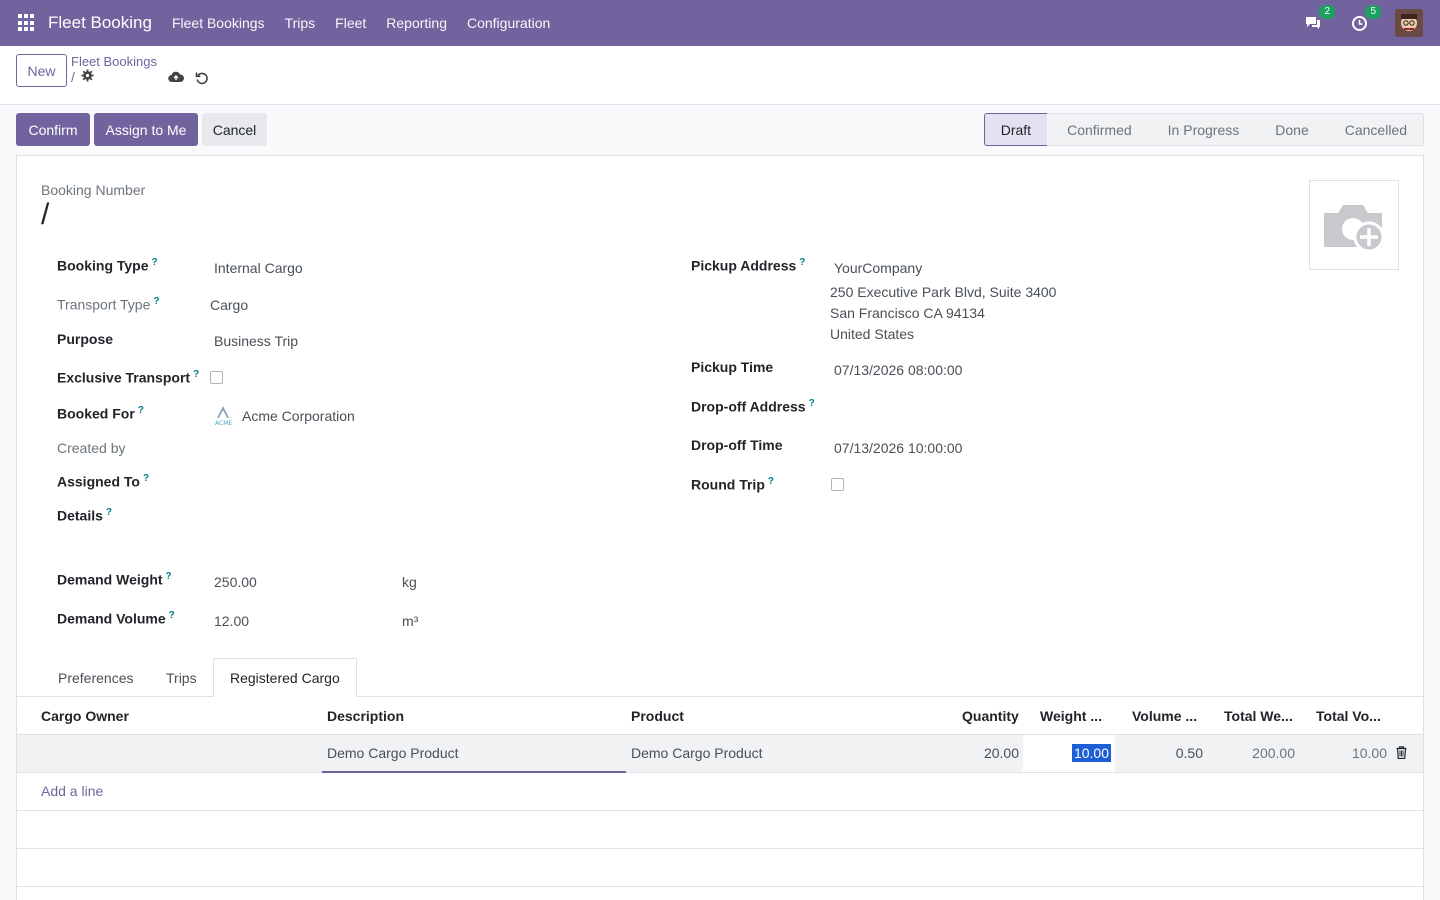 This screenshot has height=900, width=1440. I want to click on cell-total-volume: 10.00, so click(1369, 753).